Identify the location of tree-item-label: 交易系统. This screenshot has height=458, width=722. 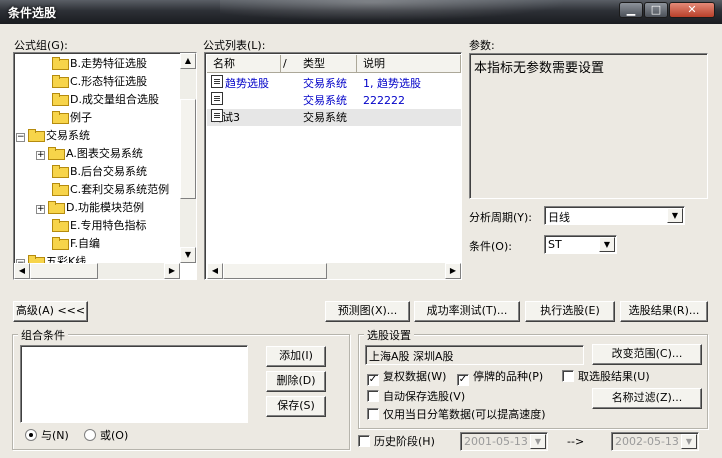
(68, 135).